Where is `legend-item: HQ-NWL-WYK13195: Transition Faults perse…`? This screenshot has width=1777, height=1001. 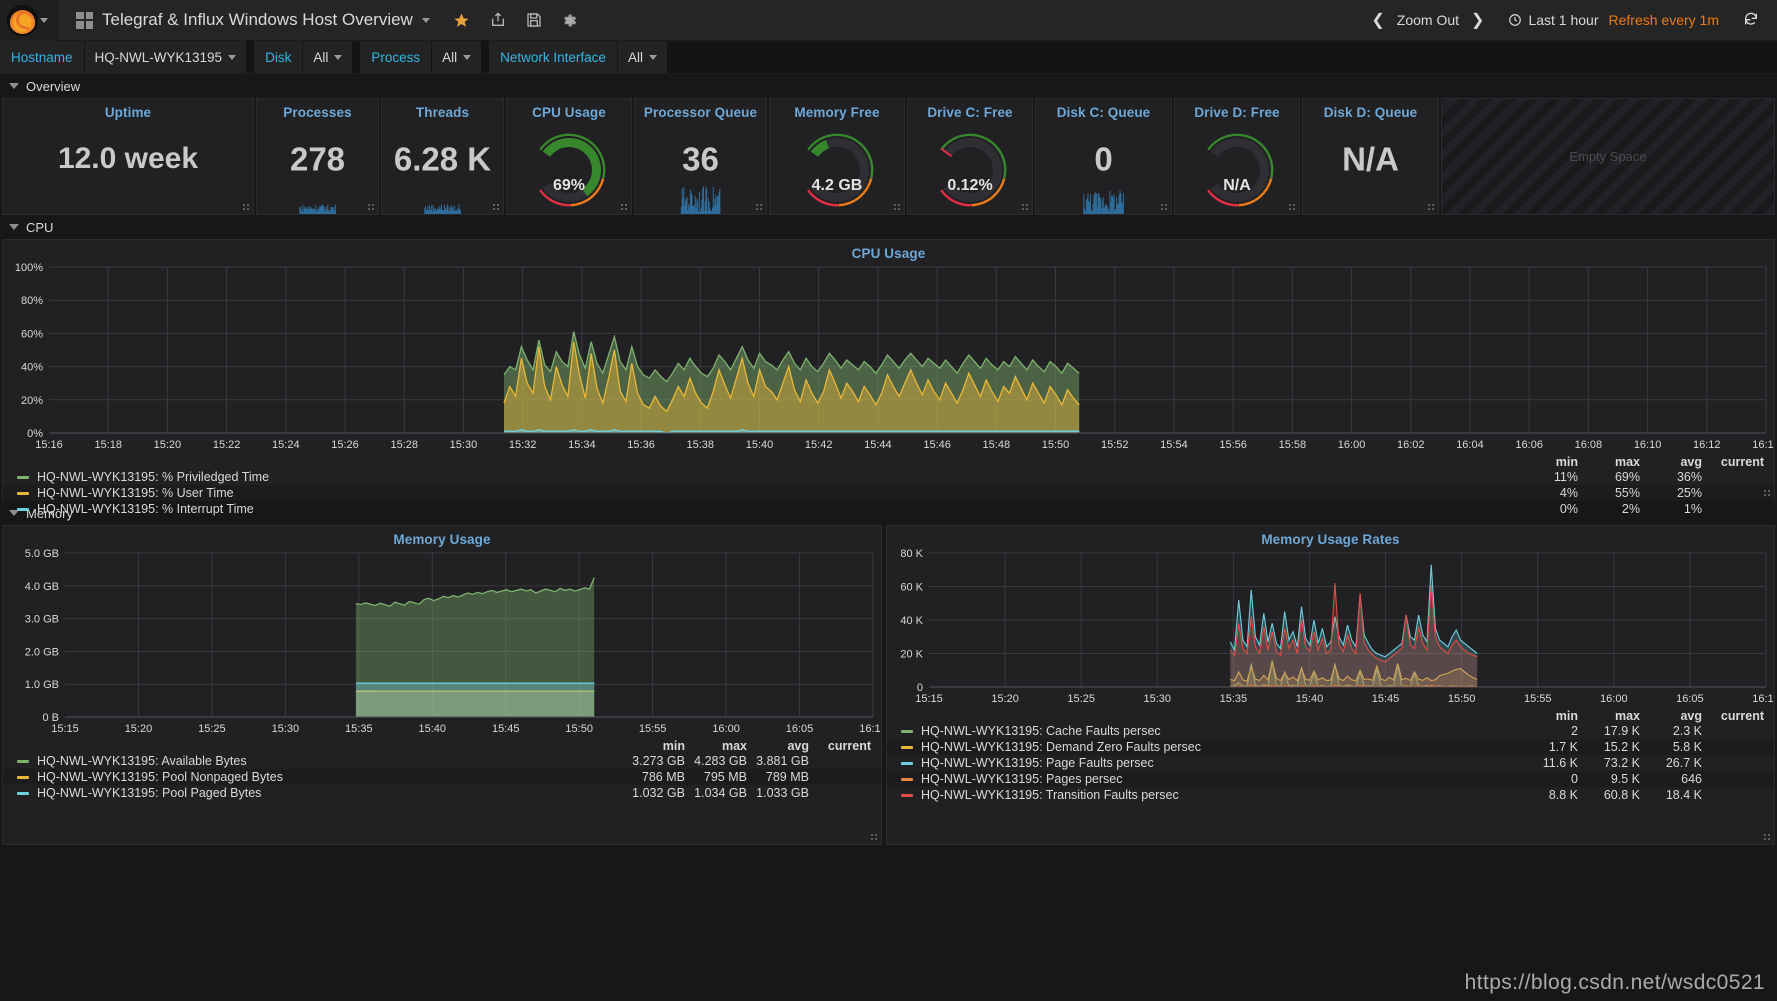 legend-item: HQ-NWL-WYK13195: Transition Faults perse… is located at coordinates (1330, 795).